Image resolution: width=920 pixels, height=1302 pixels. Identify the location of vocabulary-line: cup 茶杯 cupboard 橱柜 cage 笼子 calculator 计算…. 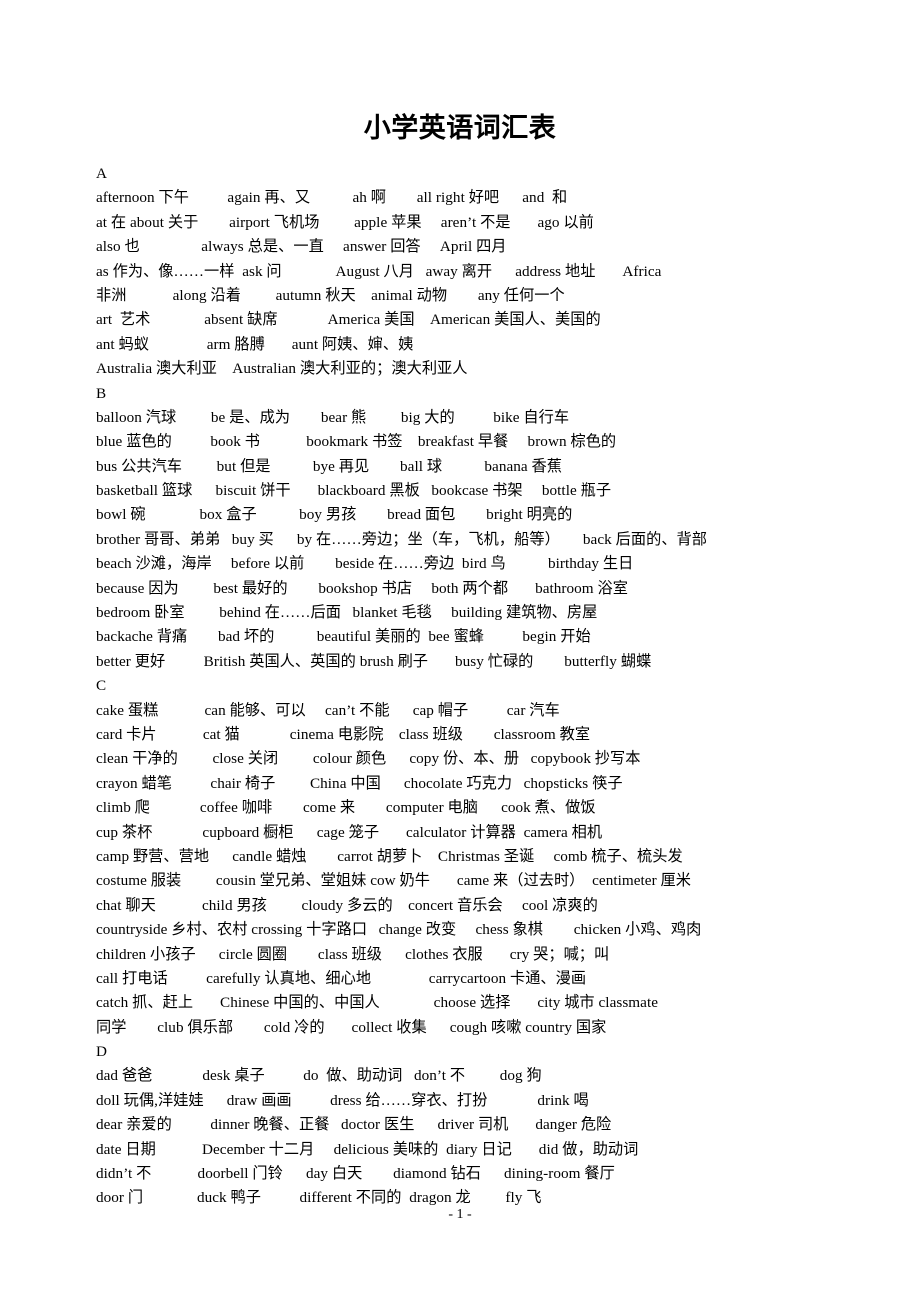
(349, 832).